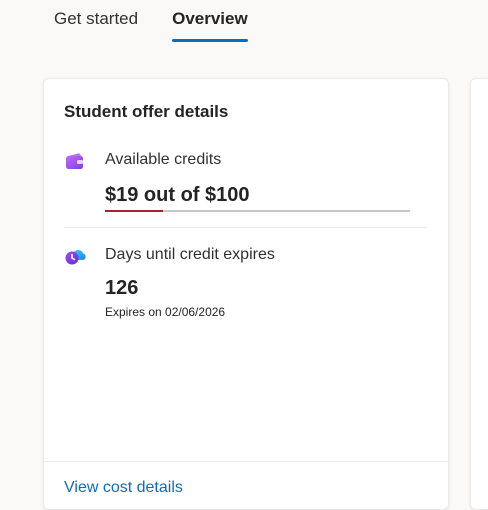 The image size is (488, 510). Describe the element at coordinates (177, 195) in the screenshot. I see `credits-value: $19 out of $100` at that location.